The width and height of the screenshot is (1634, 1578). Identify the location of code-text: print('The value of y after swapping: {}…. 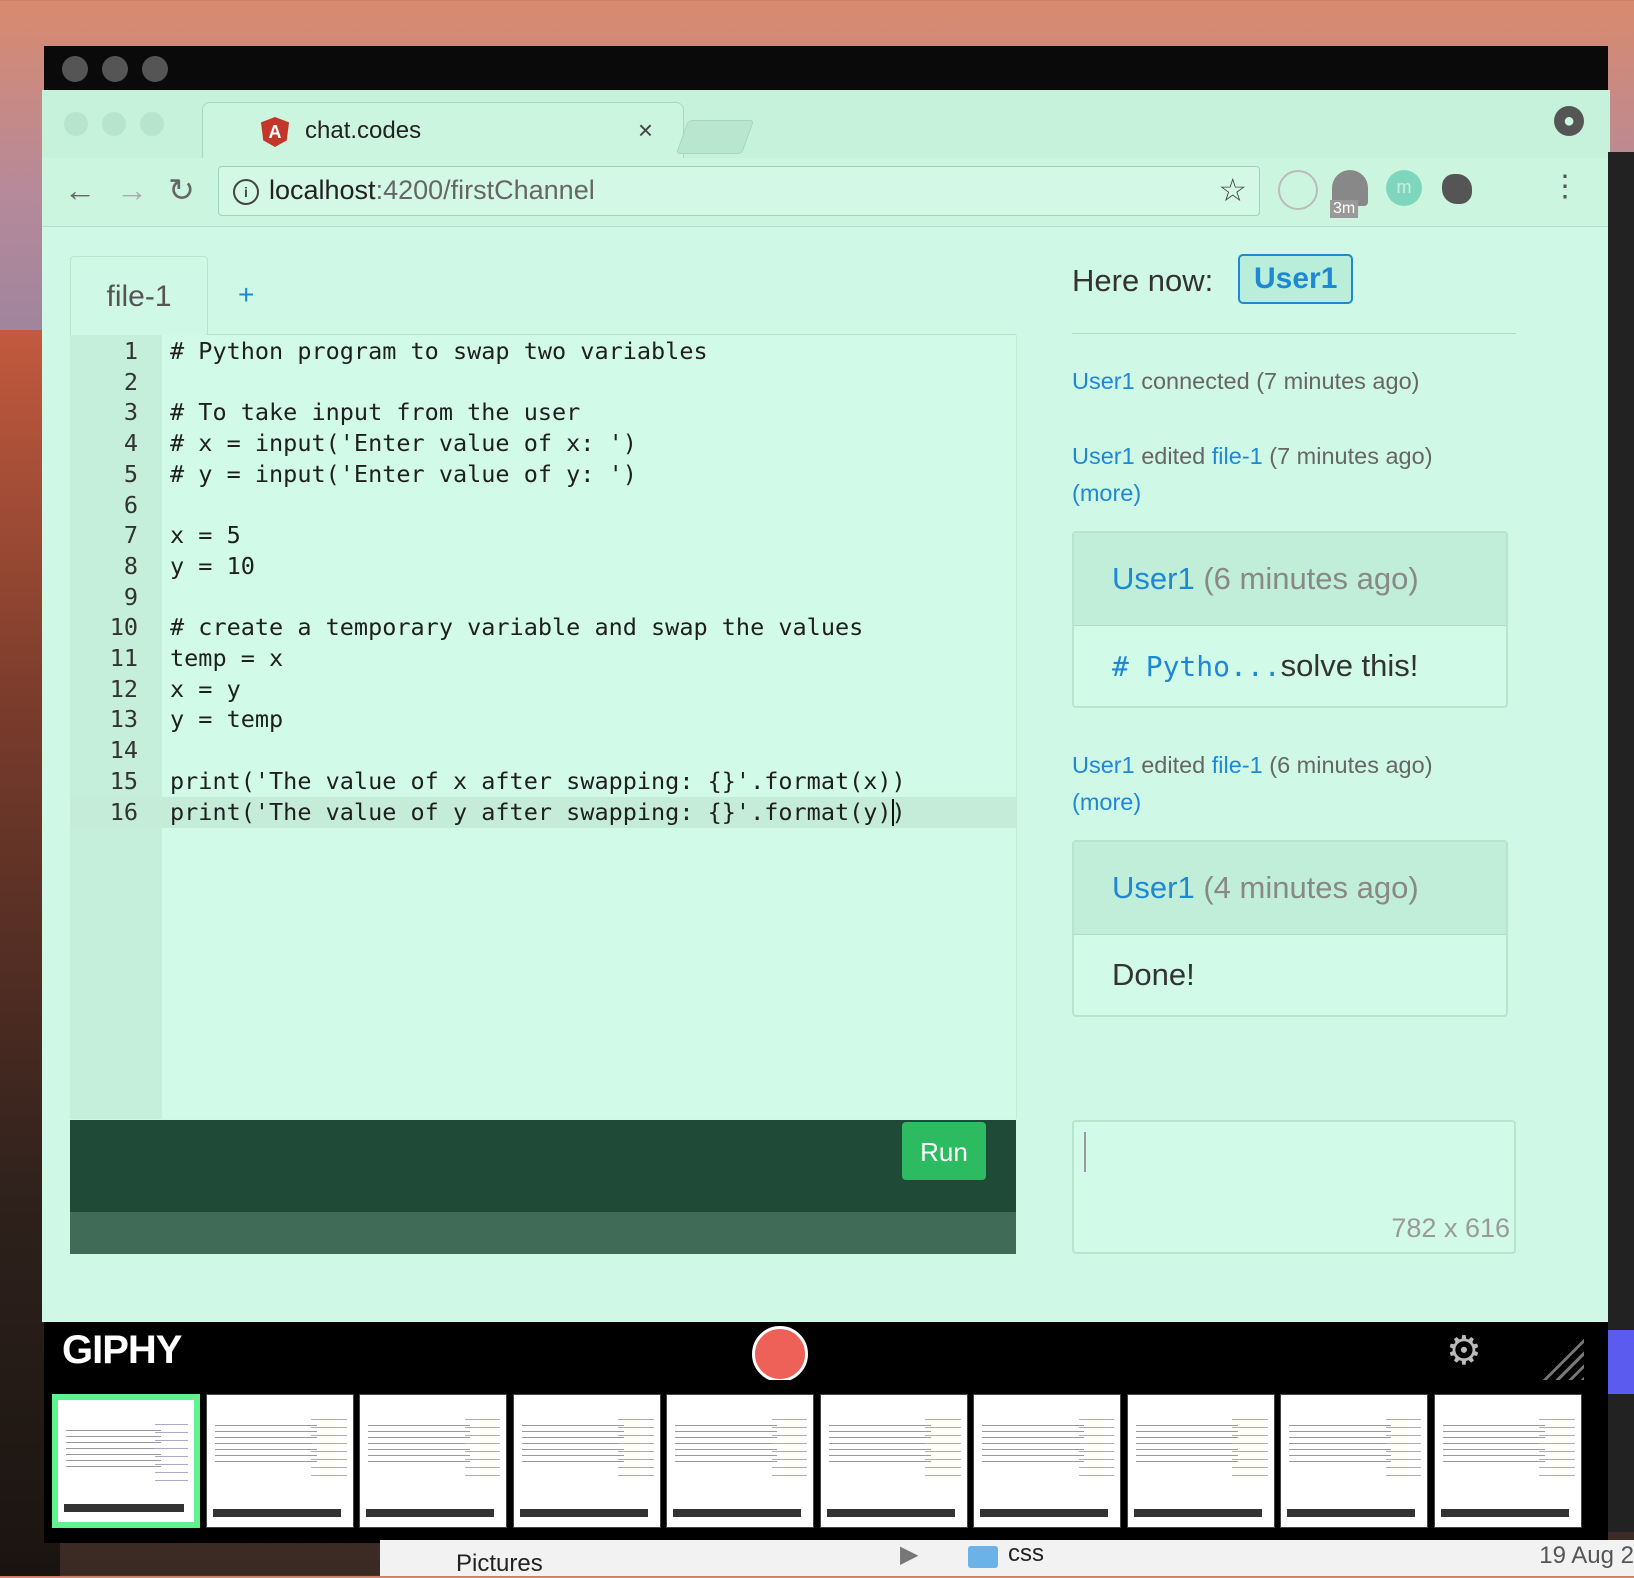
(538, 811).